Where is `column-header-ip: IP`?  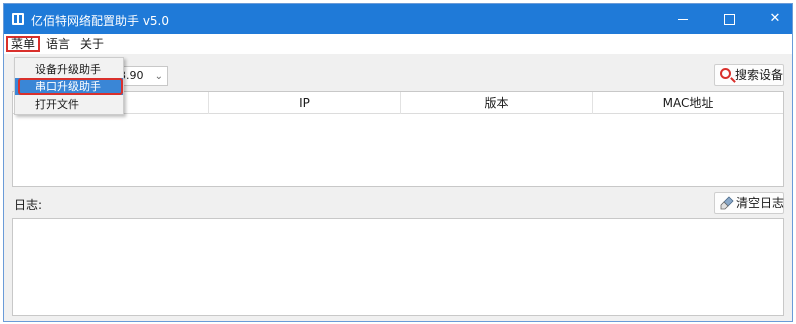
column-header-ip: IP is located at coordinates (305, 103).